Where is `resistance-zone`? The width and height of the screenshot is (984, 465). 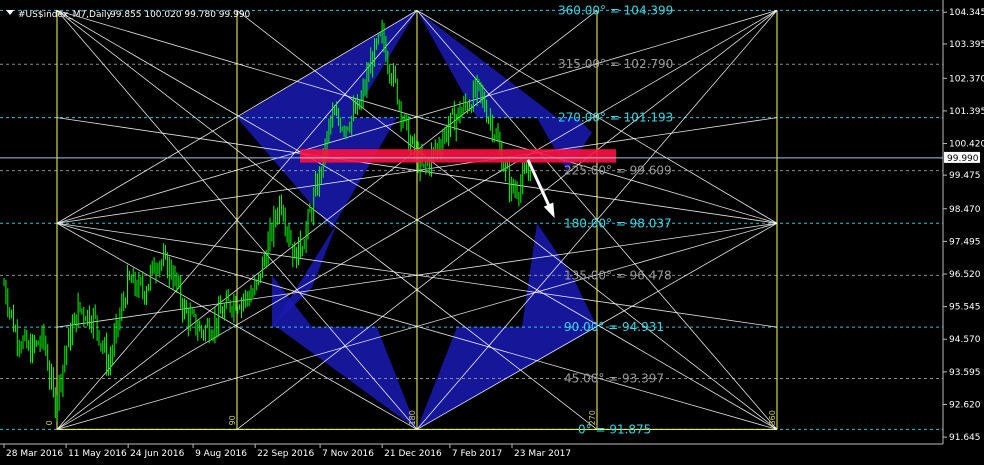 resistance-zone is located at coordinates (458, 156).